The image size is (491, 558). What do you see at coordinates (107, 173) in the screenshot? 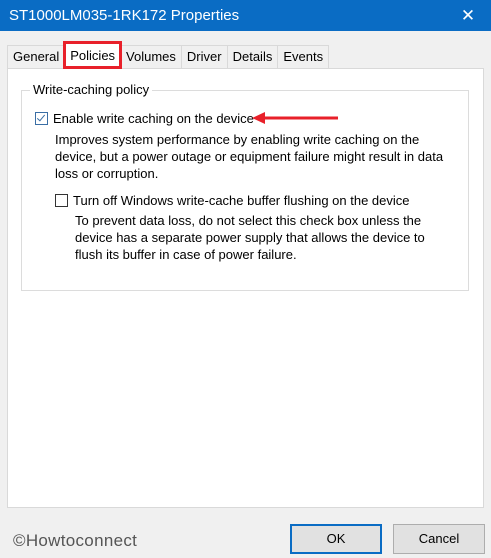
I see `description-line: loss or corruption.` at bounding box center [107, 173].